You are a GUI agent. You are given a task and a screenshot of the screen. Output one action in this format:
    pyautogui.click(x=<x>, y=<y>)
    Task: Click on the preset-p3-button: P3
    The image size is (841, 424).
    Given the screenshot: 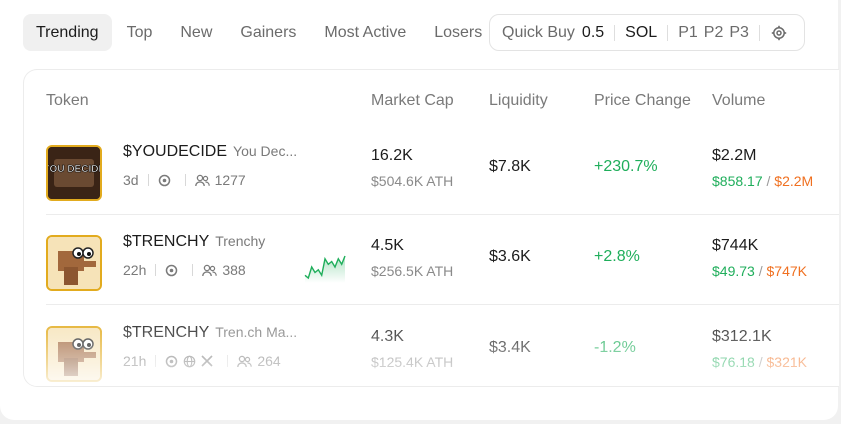 What is the action you would take?
    pyautogui.click(x=739, y=33)
    